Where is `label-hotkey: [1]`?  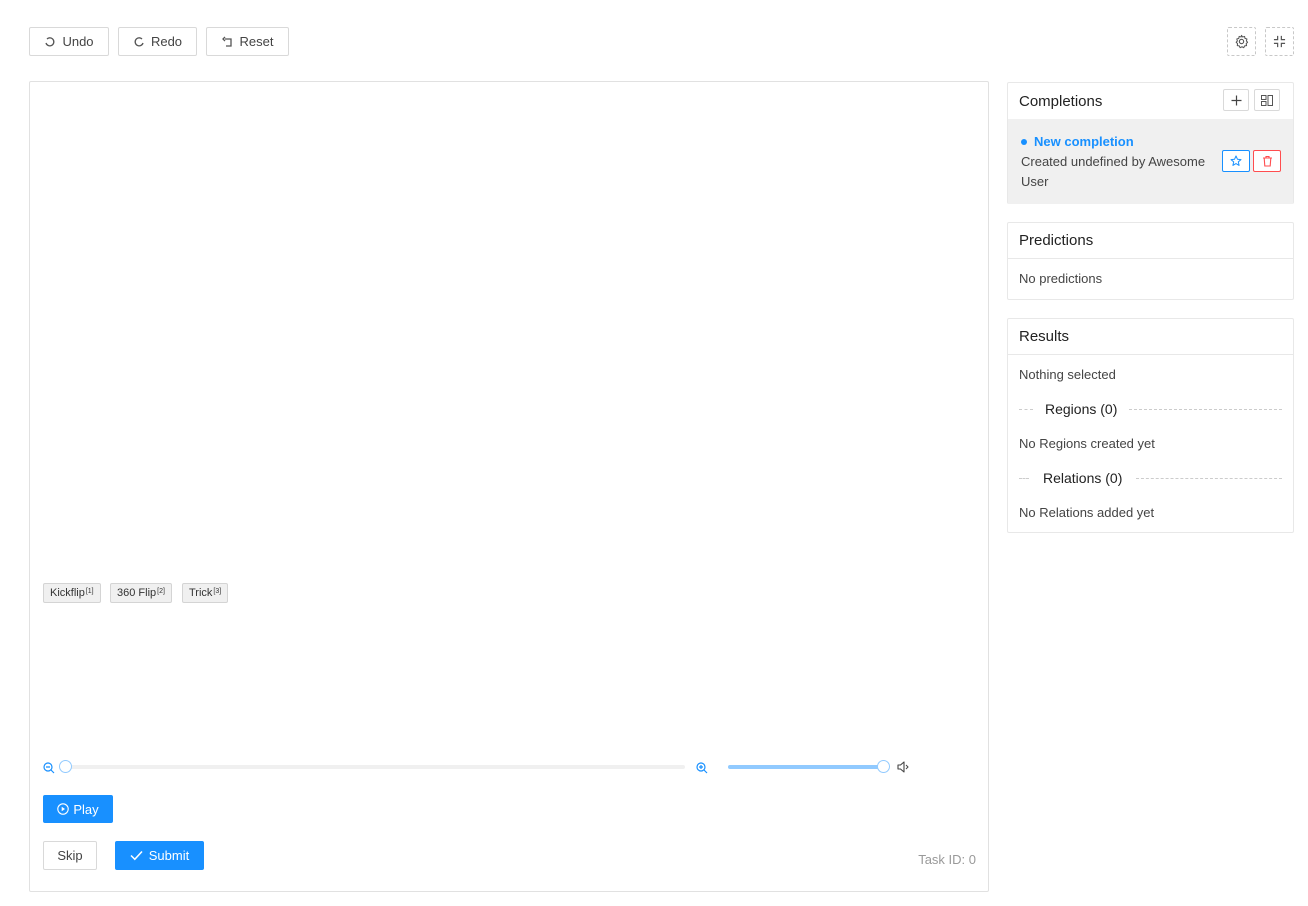
label-hotkey: [1] is located at coordinates (89, 591).